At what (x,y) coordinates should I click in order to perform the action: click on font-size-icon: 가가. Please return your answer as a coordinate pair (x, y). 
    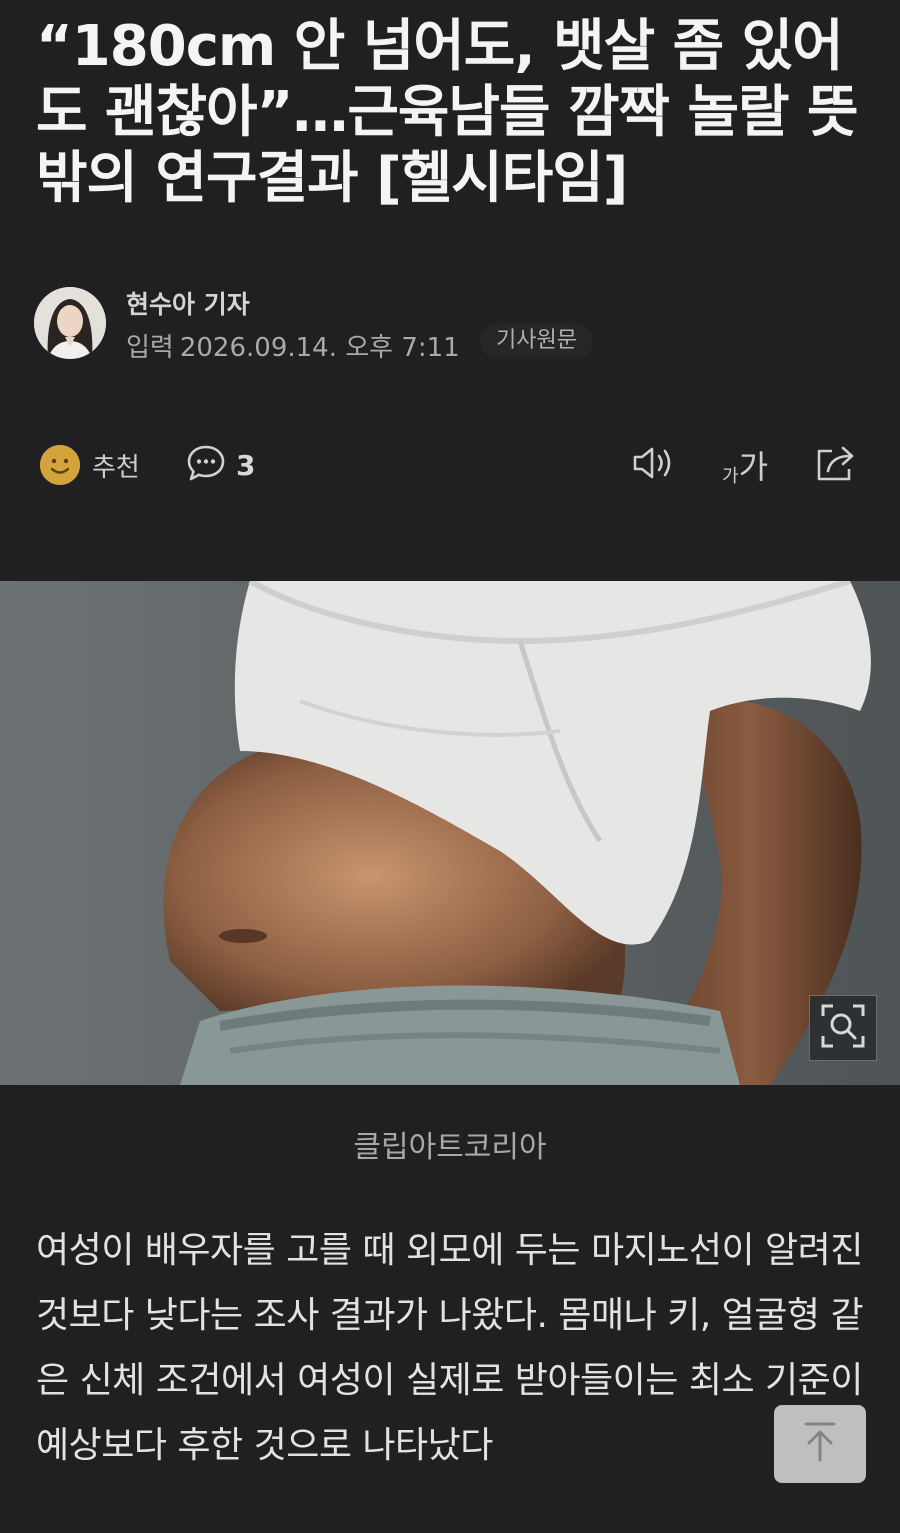
    Looking at the image, I should click on (745, 465).